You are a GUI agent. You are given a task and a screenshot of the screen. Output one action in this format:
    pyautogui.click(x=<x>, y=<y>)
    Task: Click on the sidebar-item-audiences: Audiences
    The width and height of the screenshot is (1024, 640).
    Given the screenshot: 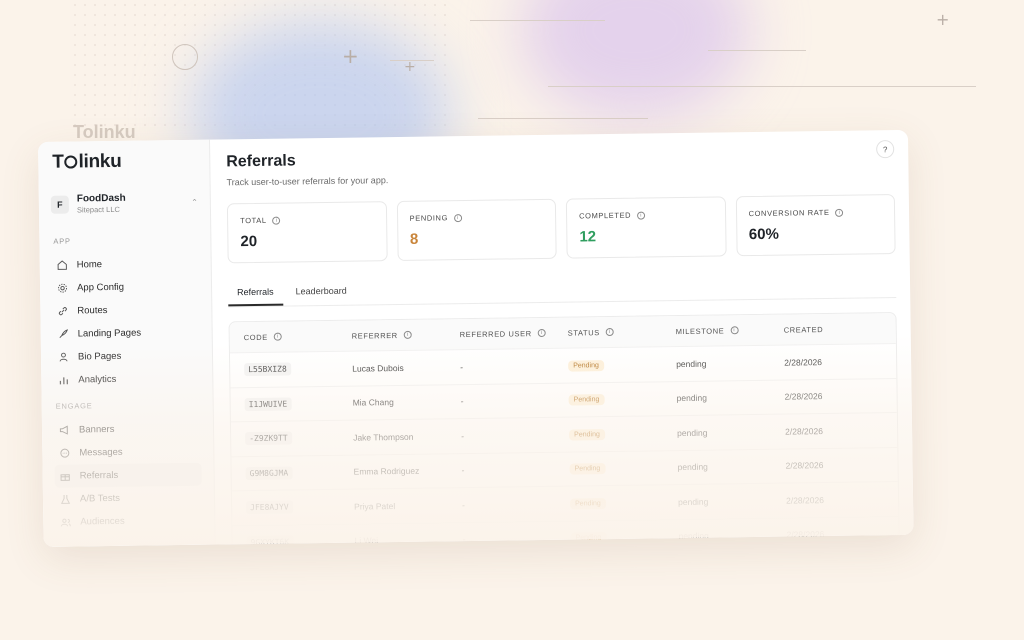 What is the action you would take?
    pyautogui.click(x=128, y=521)
    